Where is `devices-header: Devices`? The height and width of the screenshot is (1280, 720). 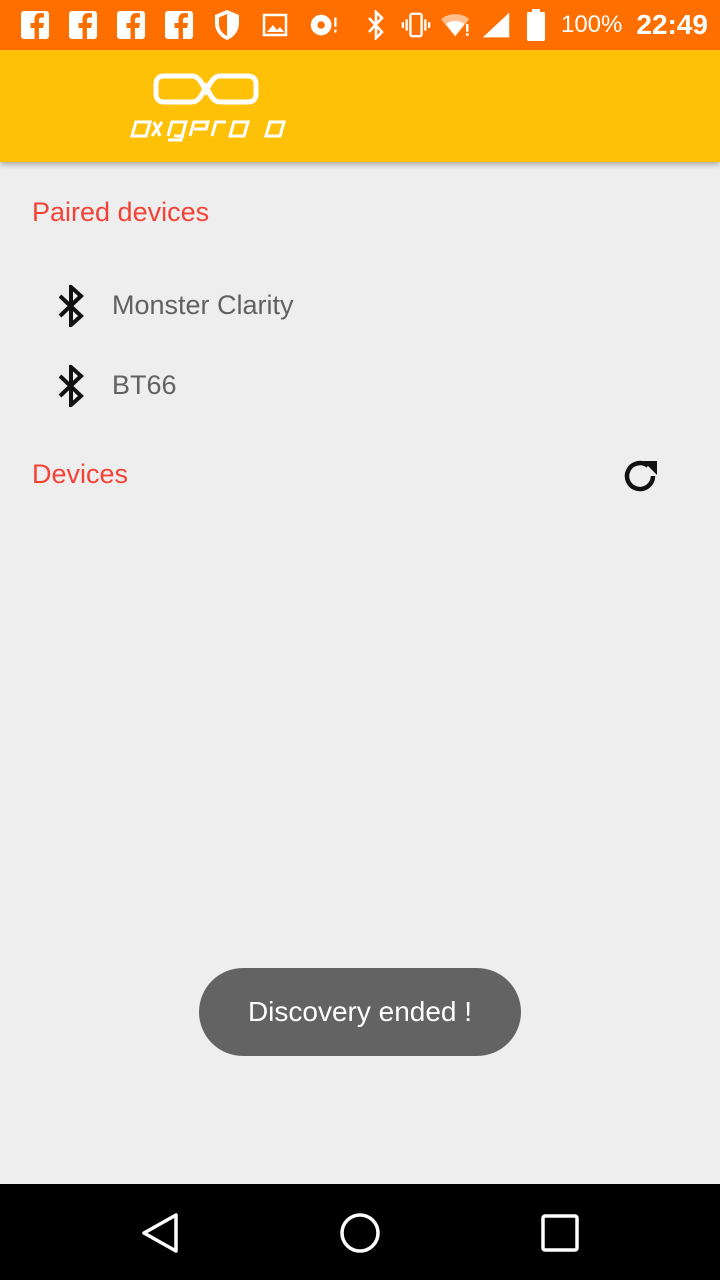
devices-header: Devices is located at coordinates (80, 474).